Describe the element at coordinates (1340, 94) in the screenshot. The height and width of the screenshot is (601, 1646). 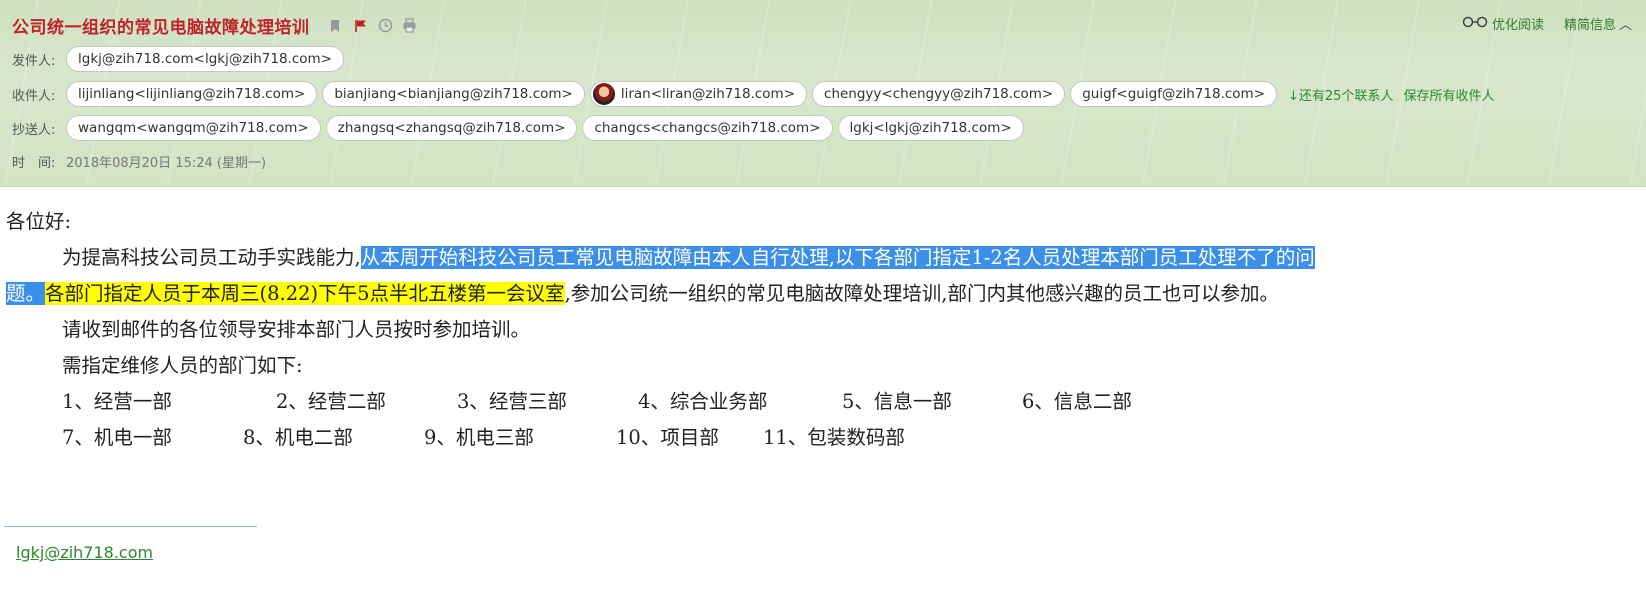
I see `more-contacts-link: ↓还有25个联系人` at that location.